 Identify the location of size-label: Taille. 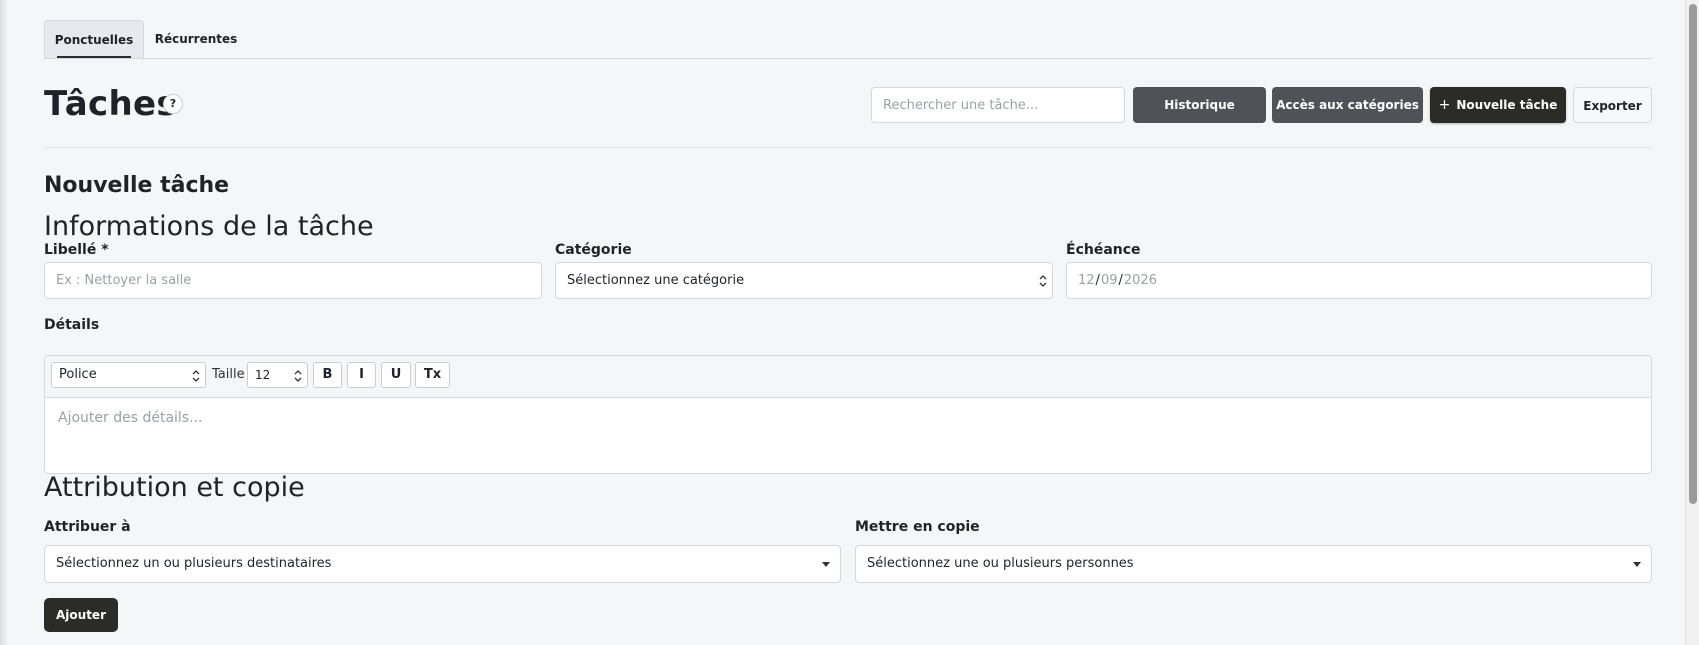
(228, 374).